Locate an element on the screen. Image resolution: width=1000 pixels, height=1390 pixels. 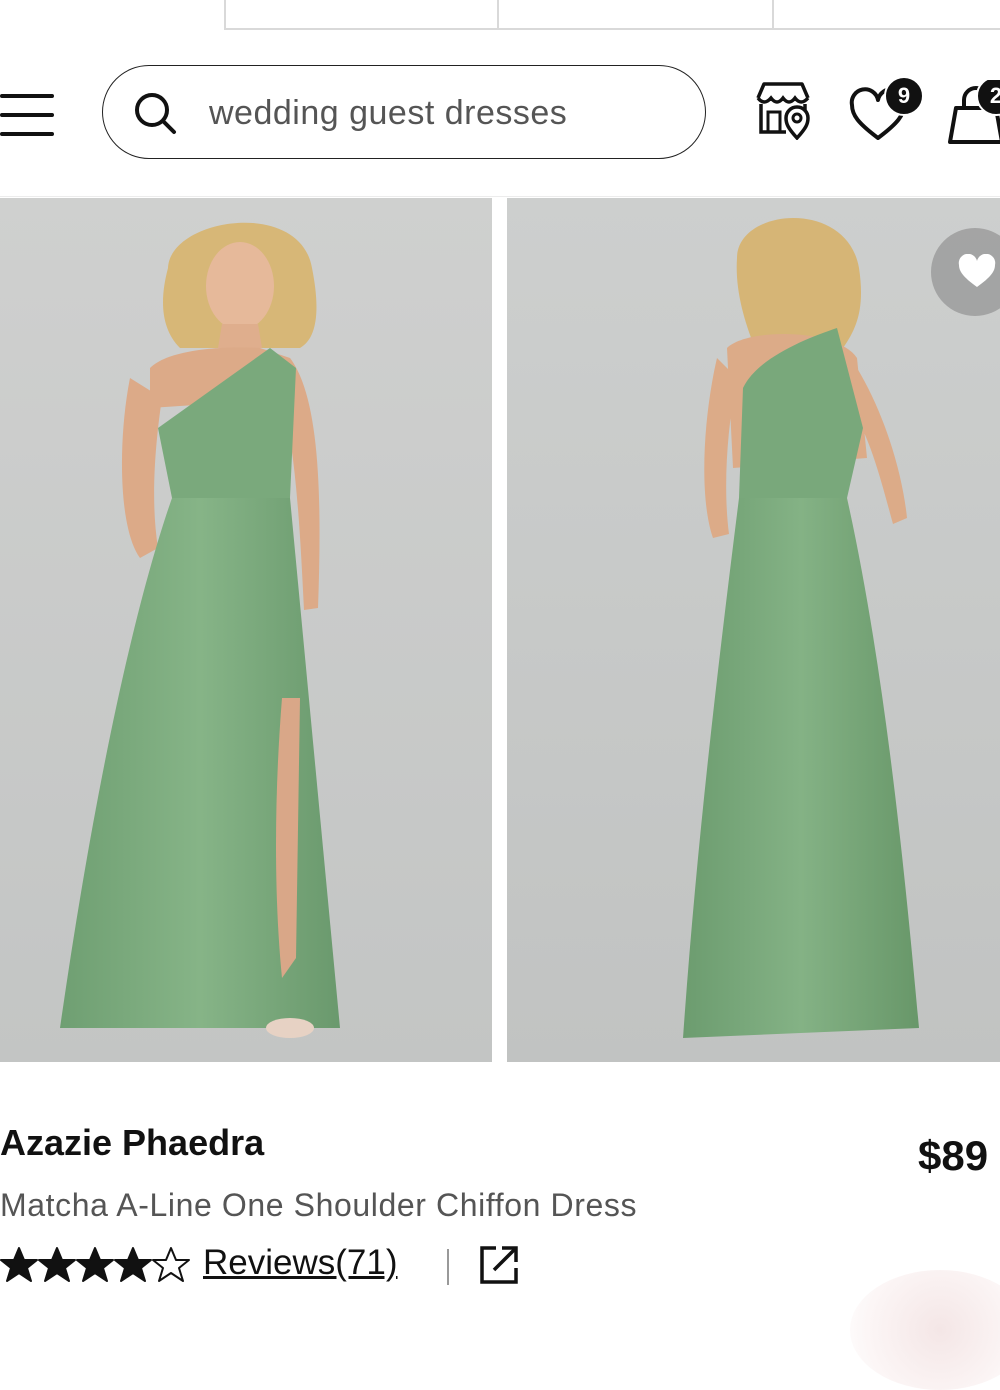
heart-icon is located at coordinates (977, 270).